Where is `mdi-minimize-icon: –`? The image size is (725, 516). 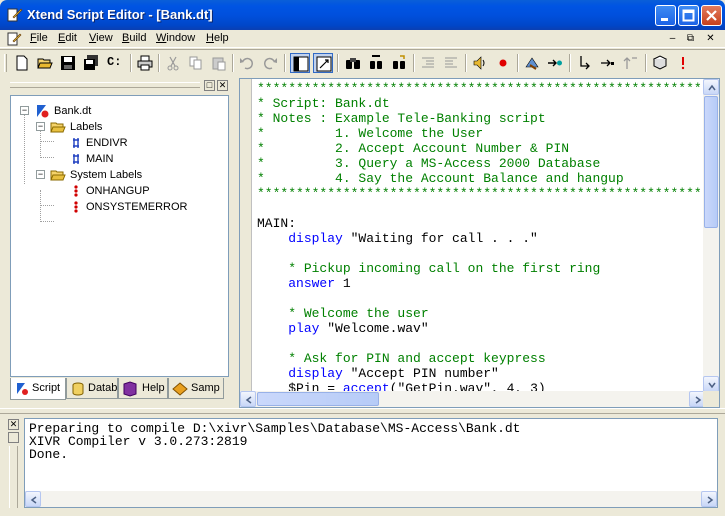 mdi-minimize-icon: – is located at coordinates (672, 39).